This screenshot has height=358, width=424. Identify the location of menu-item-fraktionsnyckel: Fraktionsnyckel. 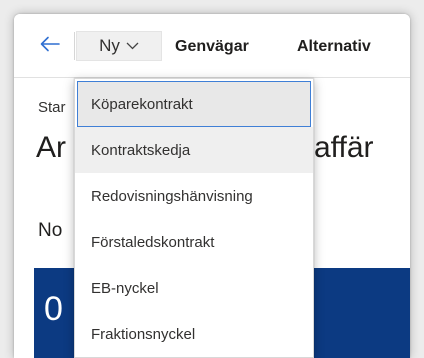
(194, 334).